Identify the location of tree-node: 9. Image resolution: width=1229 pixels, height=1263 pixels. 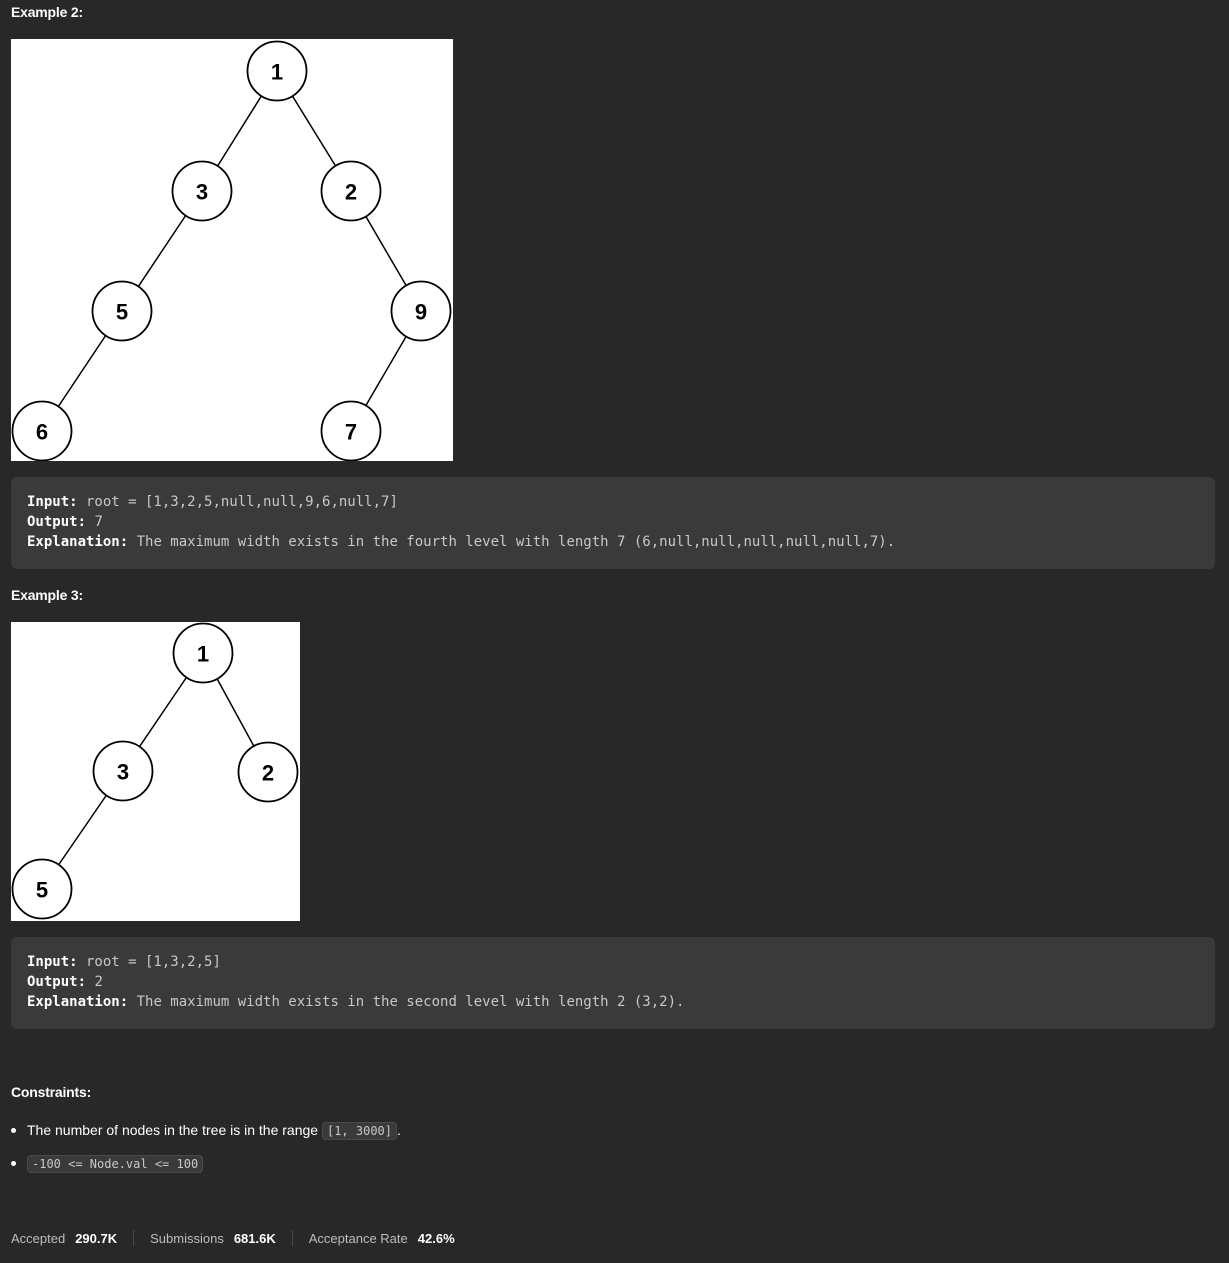
(421, 311).